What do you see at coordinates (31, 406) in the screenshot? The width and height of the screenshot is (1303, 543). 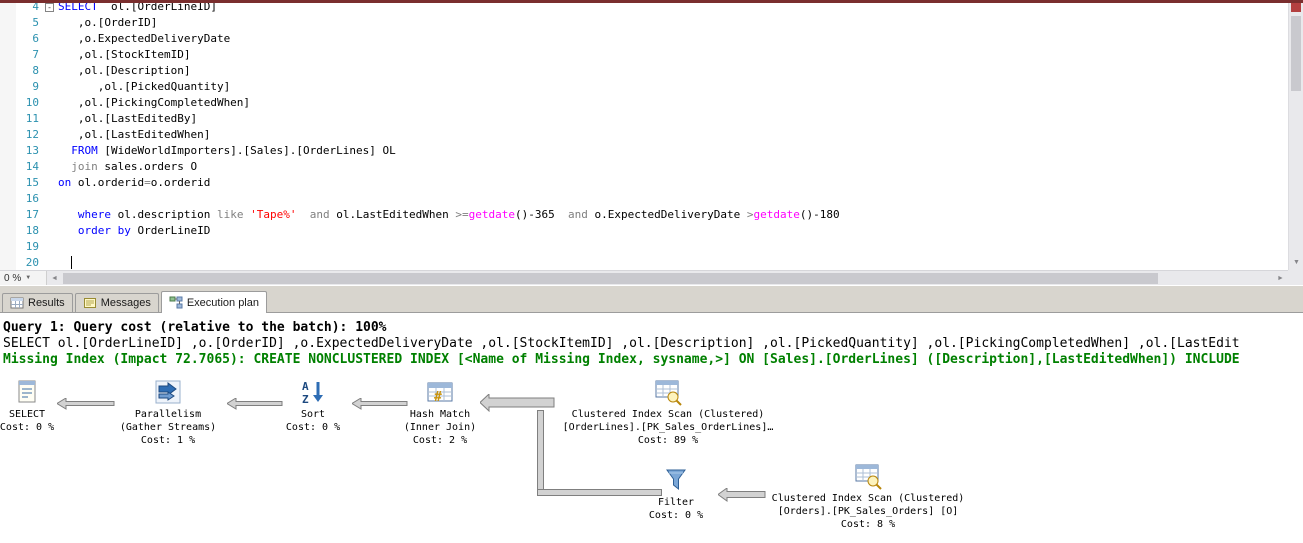 I see `plan-node-select: SELECT Cost: 0 %` at bounding box center [31, 406].